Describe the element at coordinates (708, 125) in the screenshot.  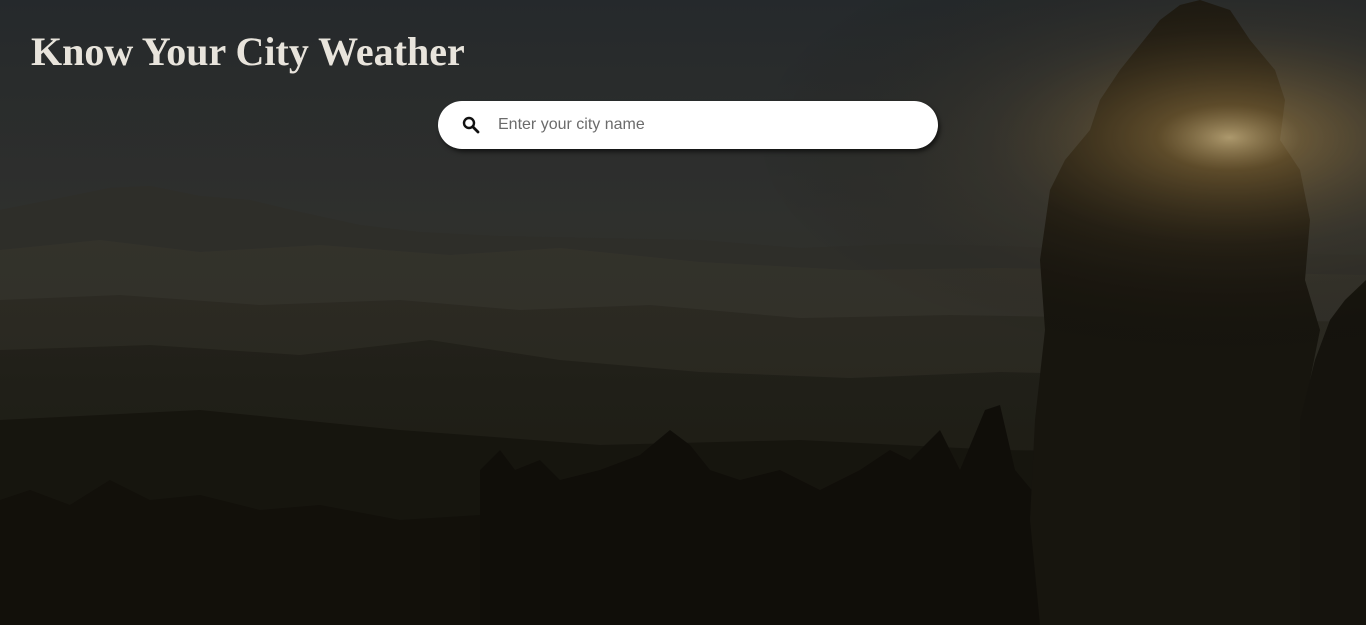
I see `city-search-input` at that location.